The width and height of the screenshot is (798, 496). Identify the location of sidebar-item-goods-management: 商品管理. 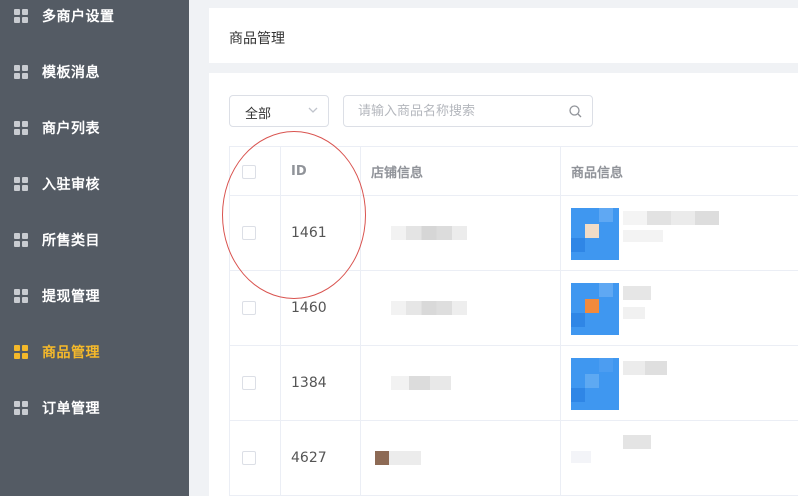
(94, 352).